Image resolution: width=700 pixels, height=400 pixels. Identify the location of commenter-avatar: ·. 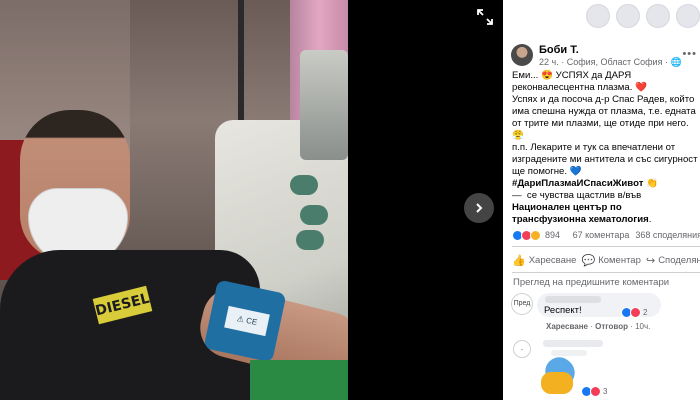
(522, 349).